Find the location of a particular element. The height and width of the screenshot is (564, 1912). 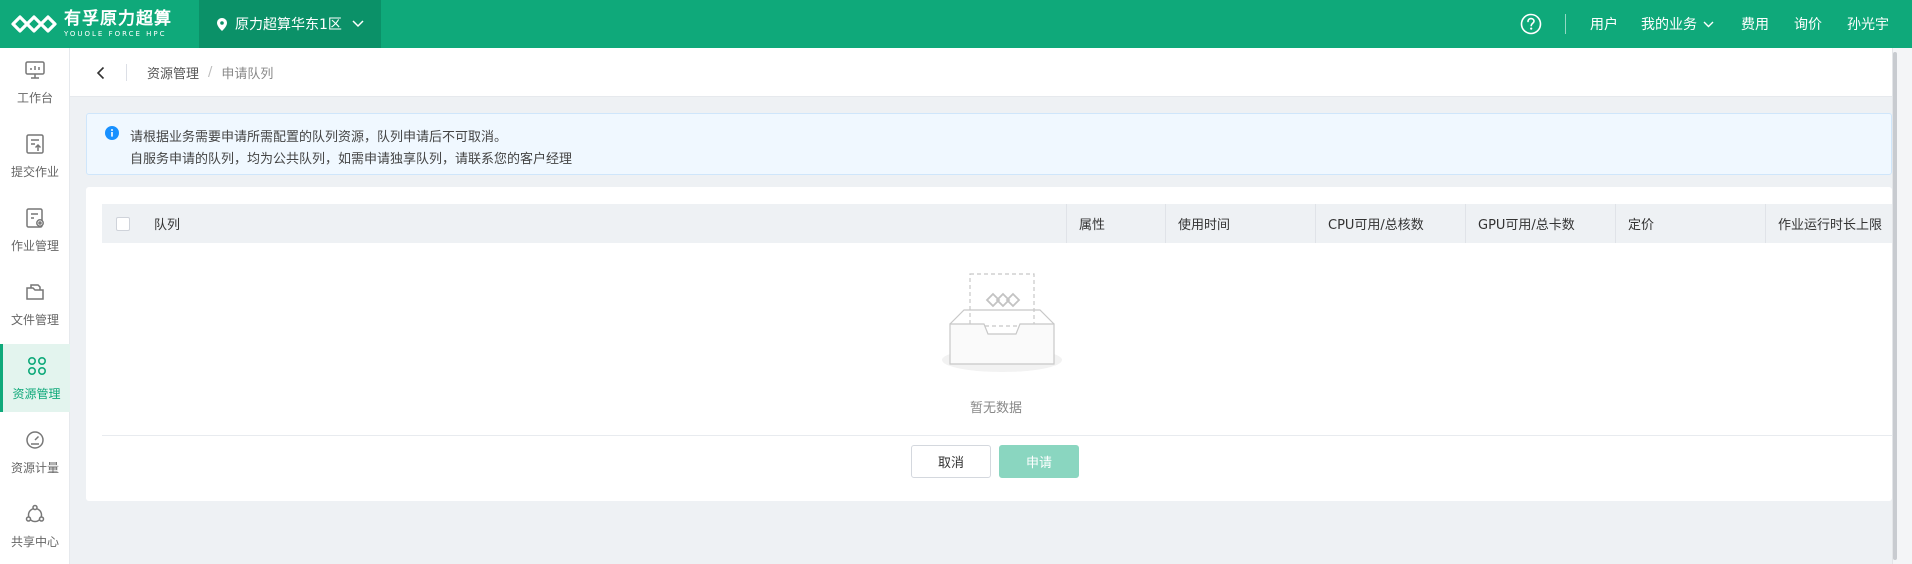

info-icon is located at coordinates (112, 133).